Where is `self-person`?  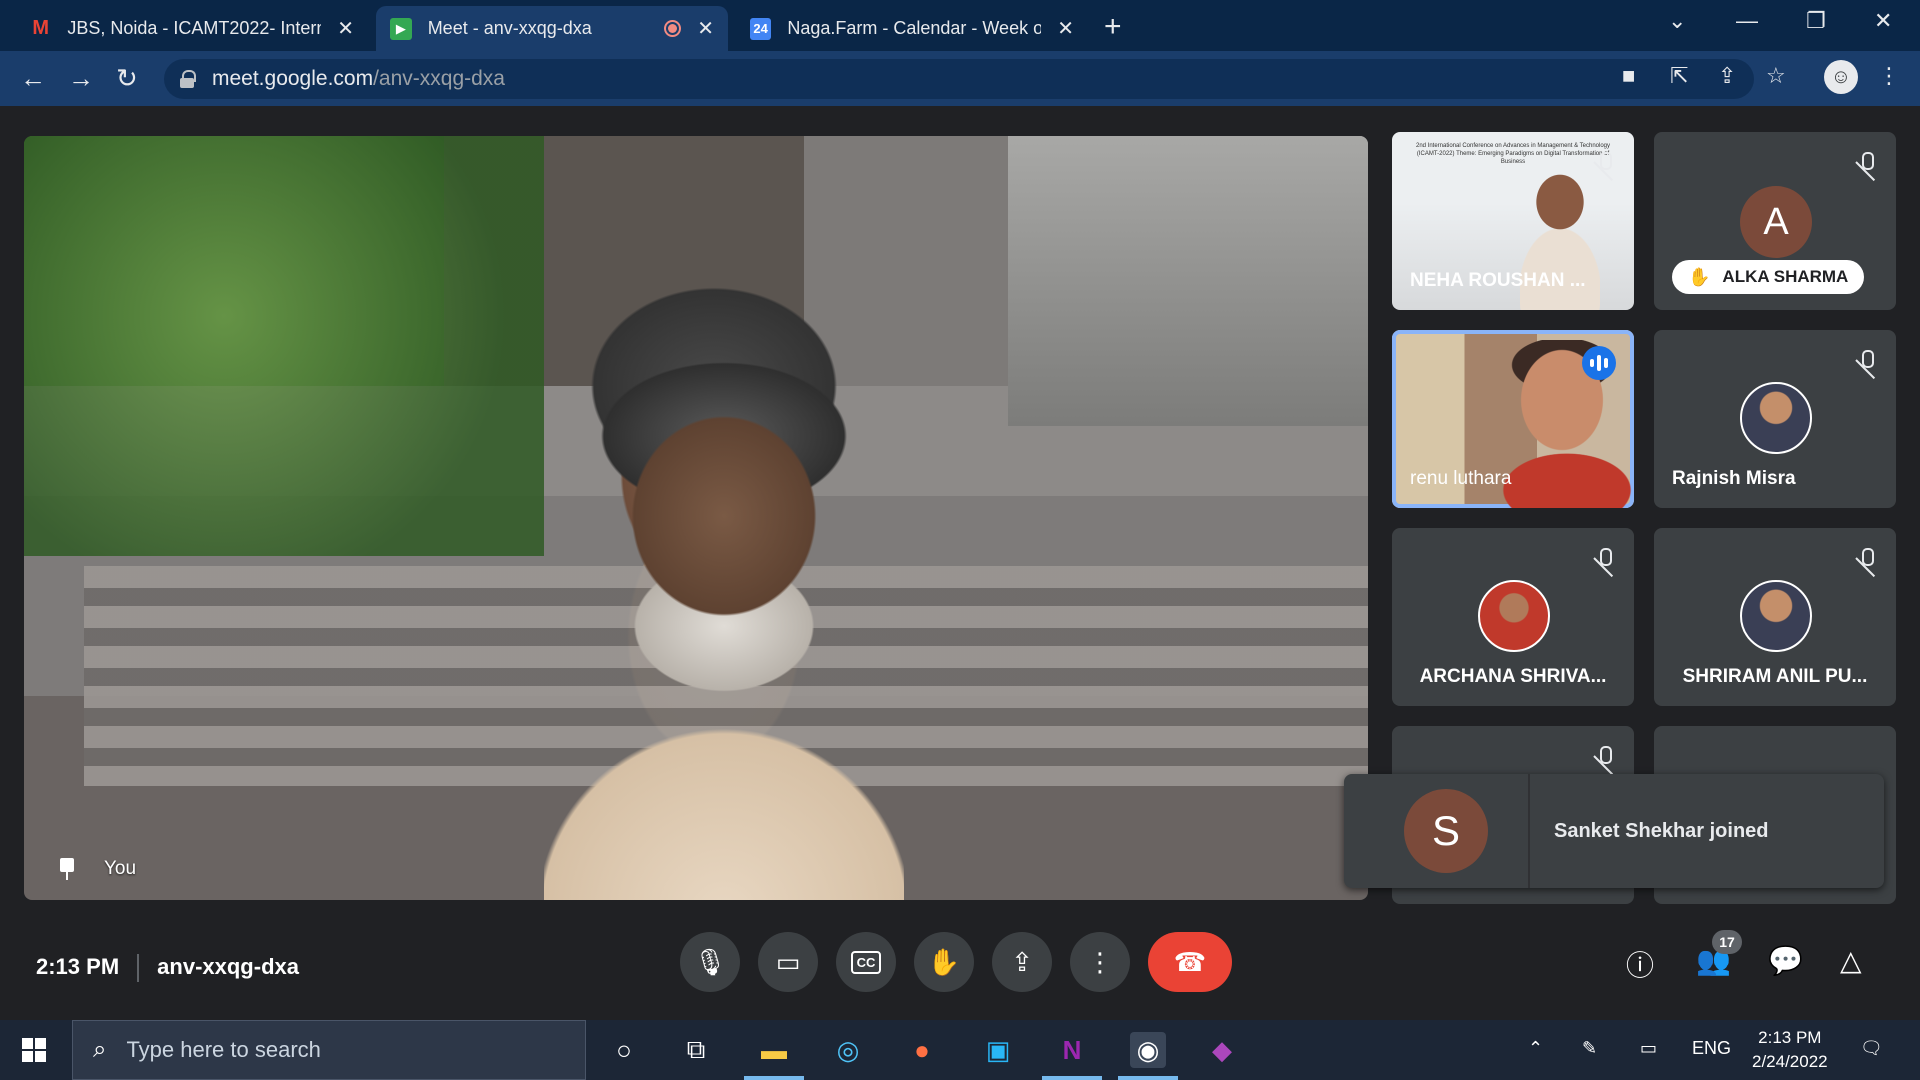
self-person is located at coordinates (724, 628).